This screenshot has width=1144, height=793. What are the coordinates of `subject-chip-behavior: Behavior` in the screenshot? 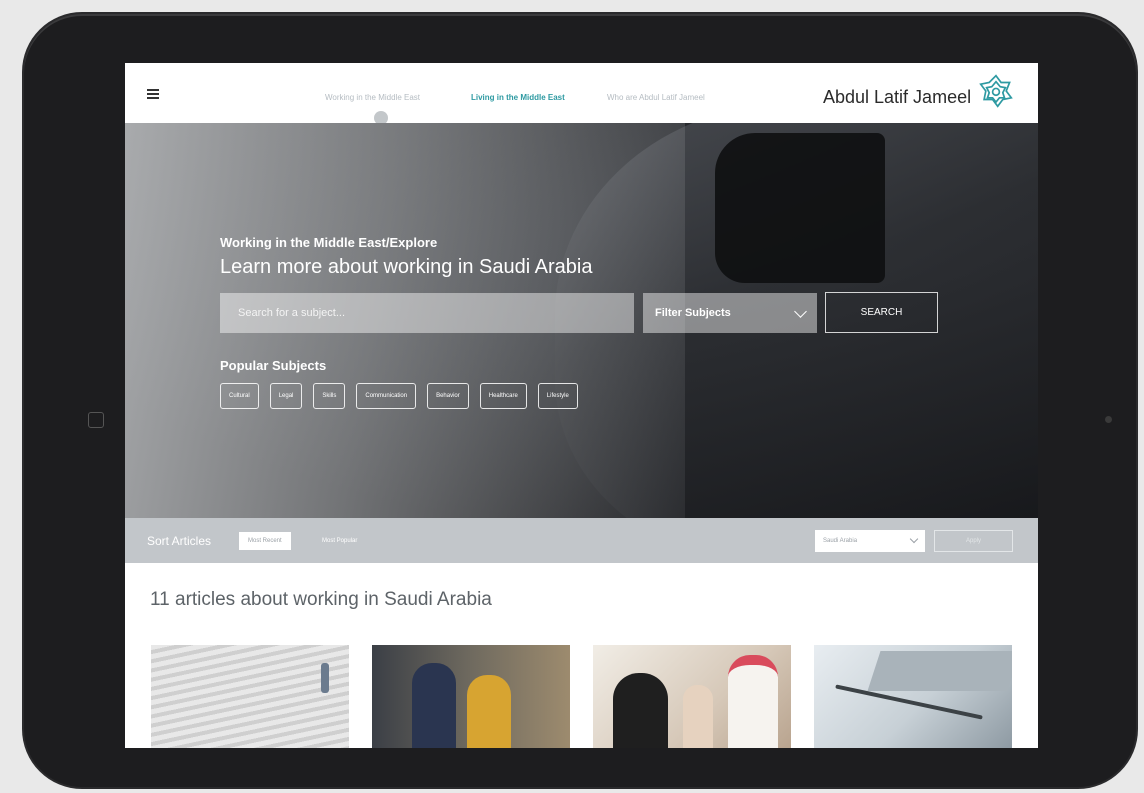 It's located at (448, 396).